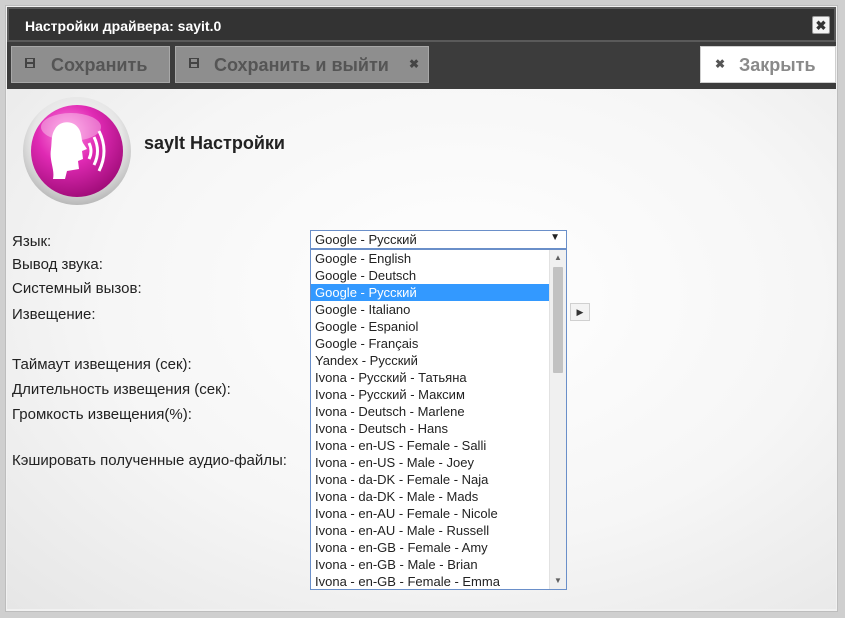 Image resolution: width=845 pixels, height=618 pixels. What do you see at coordinates (438, 530) in the screenshot?
I see `language-option: Ivona - en-AU - Male - Russell` at bounding box center [438, 530].